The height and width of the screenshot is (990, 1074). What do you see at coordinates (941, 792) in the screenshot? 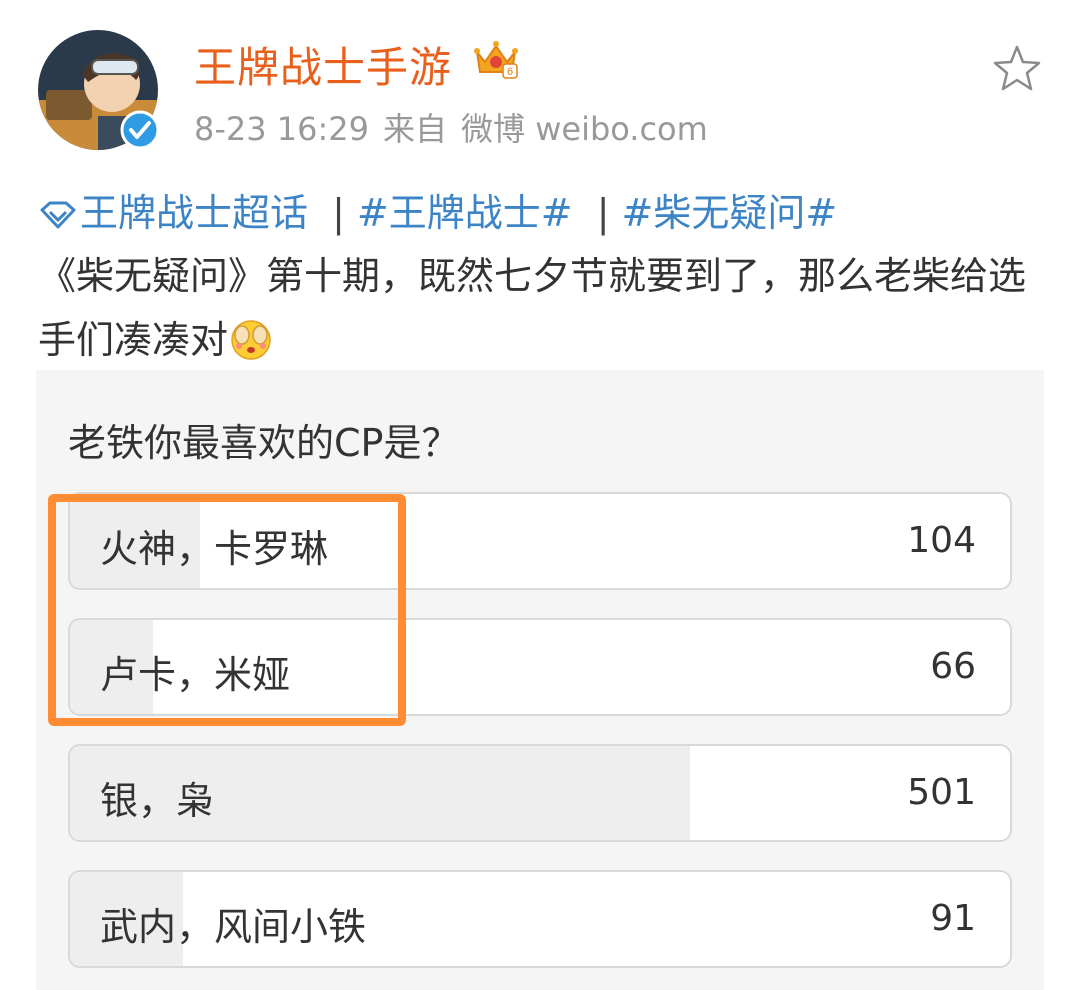
I see `poll-option-count: 501` at bounding box center [941, 792].